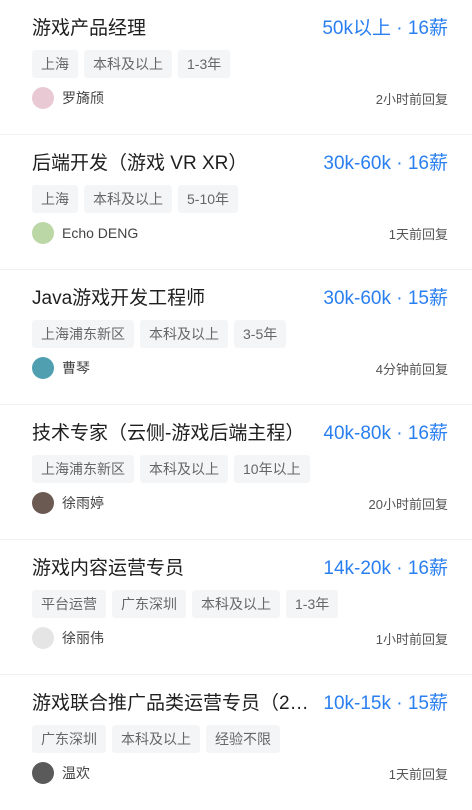  Describe the element at coordinates (61, 368) in the screenshot. I see `recruiter: 曹琴` at that location.